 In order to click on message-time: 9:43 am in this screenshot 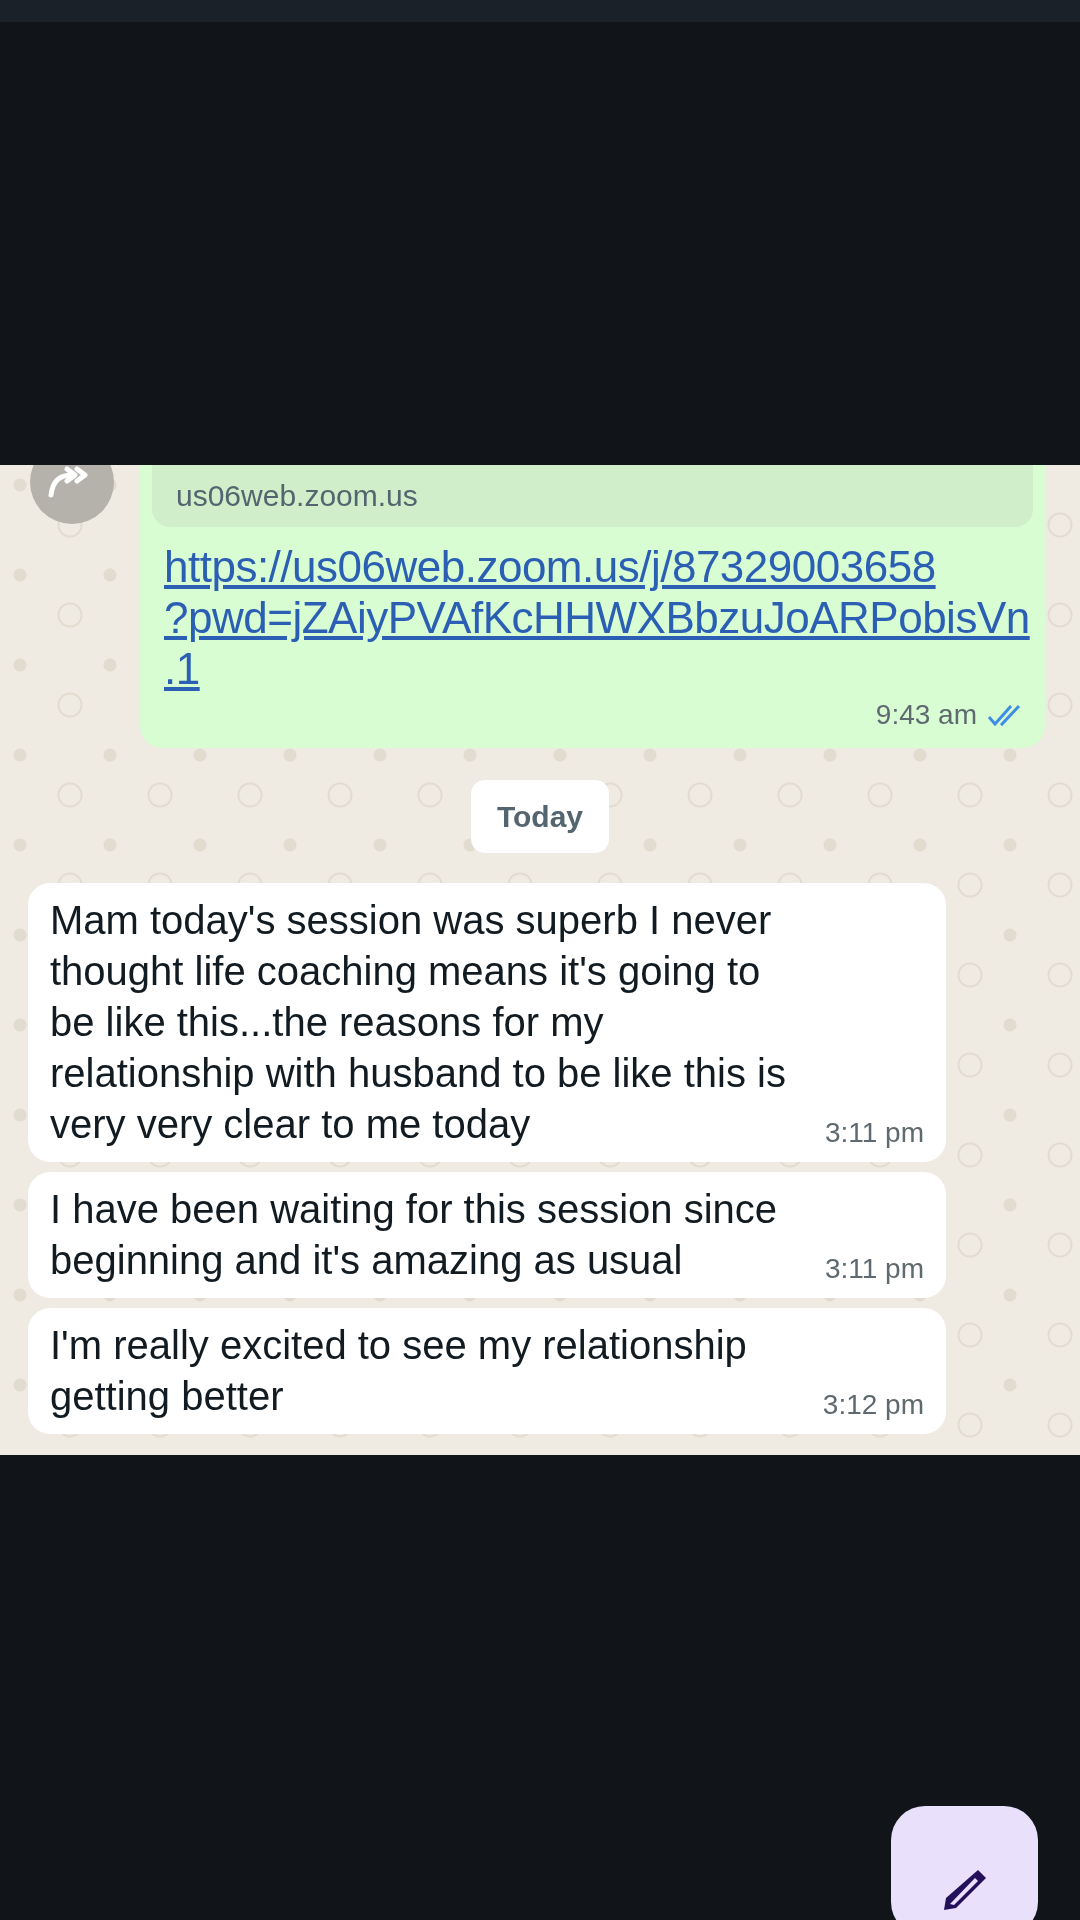, I will do `click(926, 715)`.